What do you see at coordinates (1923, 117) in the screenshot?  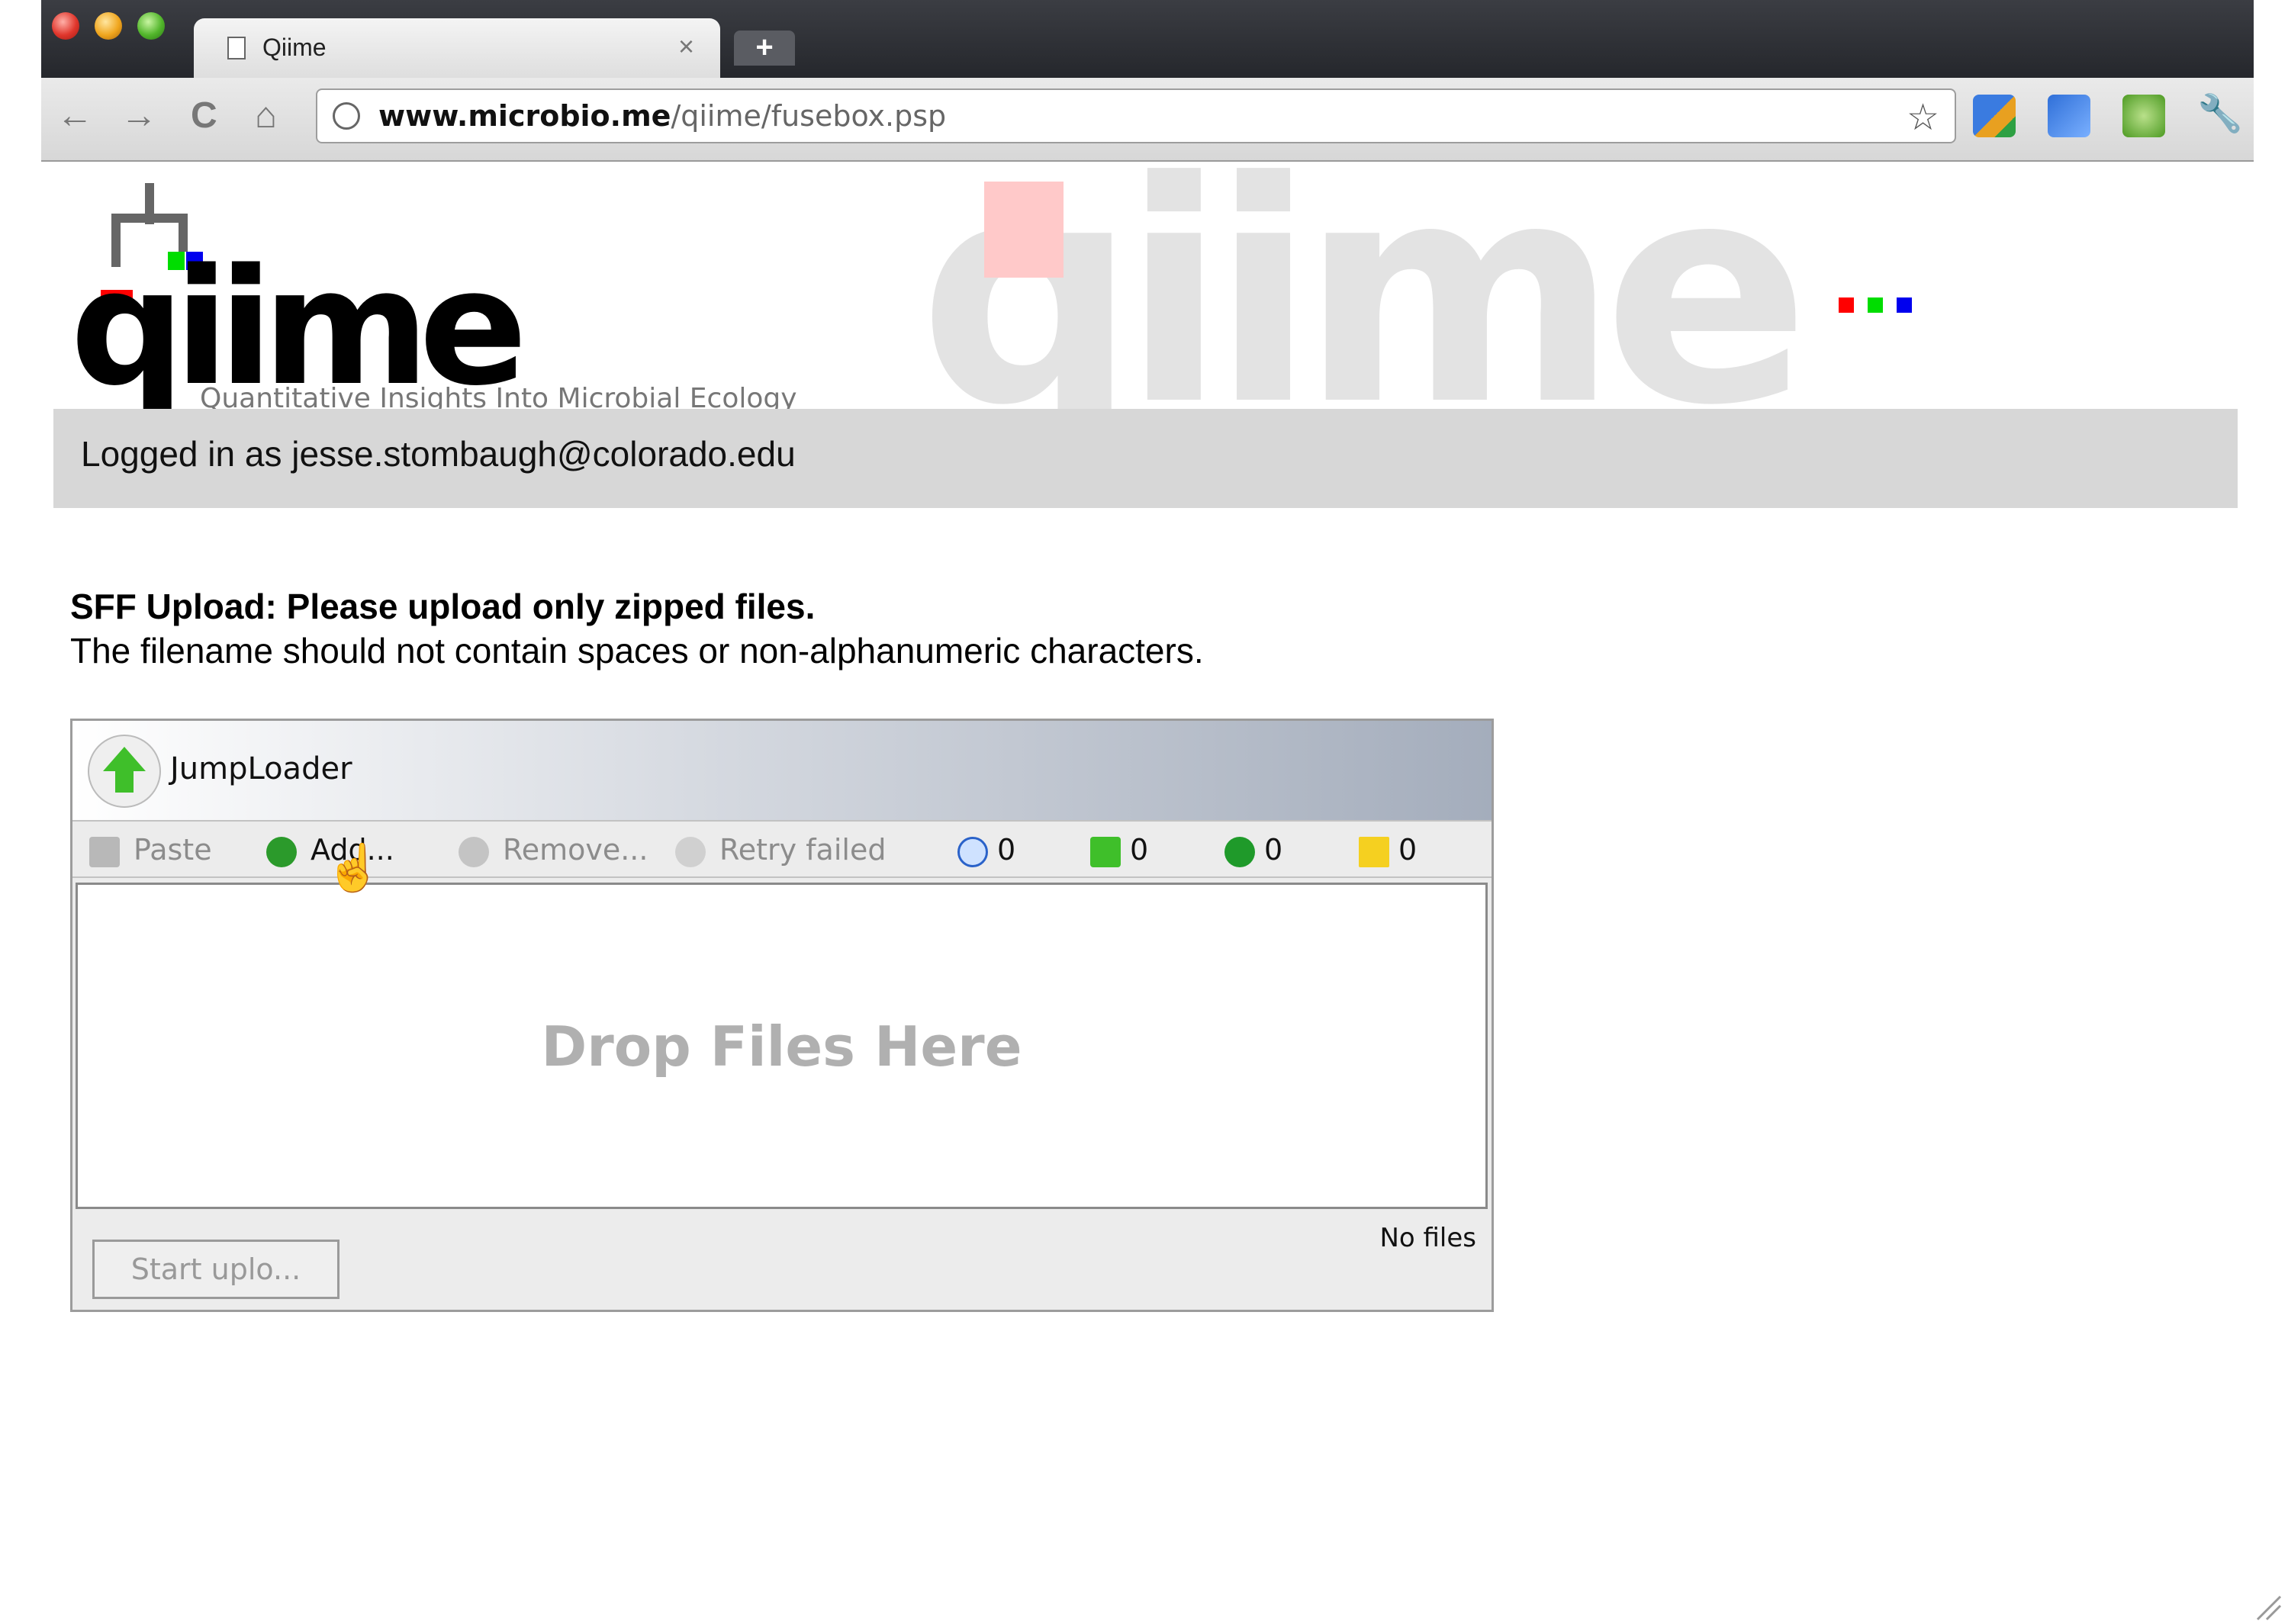 I see `bookmark-star-icon: ☆` at bounding box center [1923, 117].